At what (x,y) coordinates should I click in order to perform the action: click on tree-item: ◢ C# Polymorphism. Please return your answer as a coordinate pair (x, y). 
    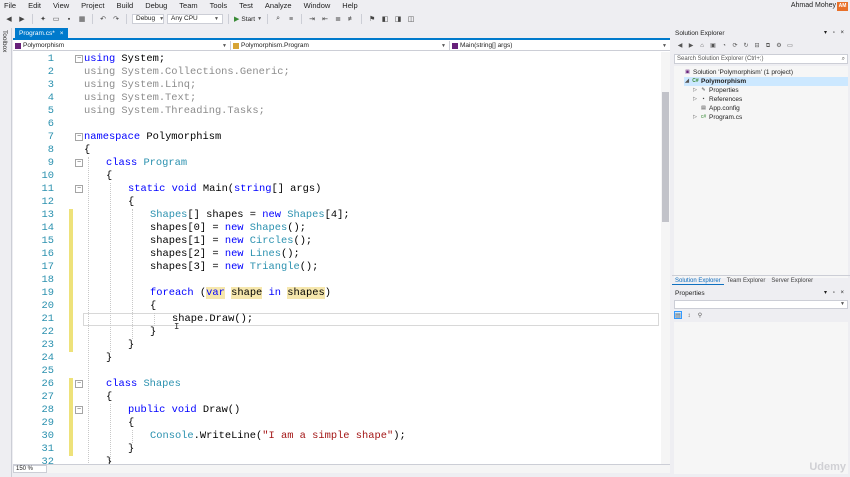
    Looking at the image, I should click on (766, 81).